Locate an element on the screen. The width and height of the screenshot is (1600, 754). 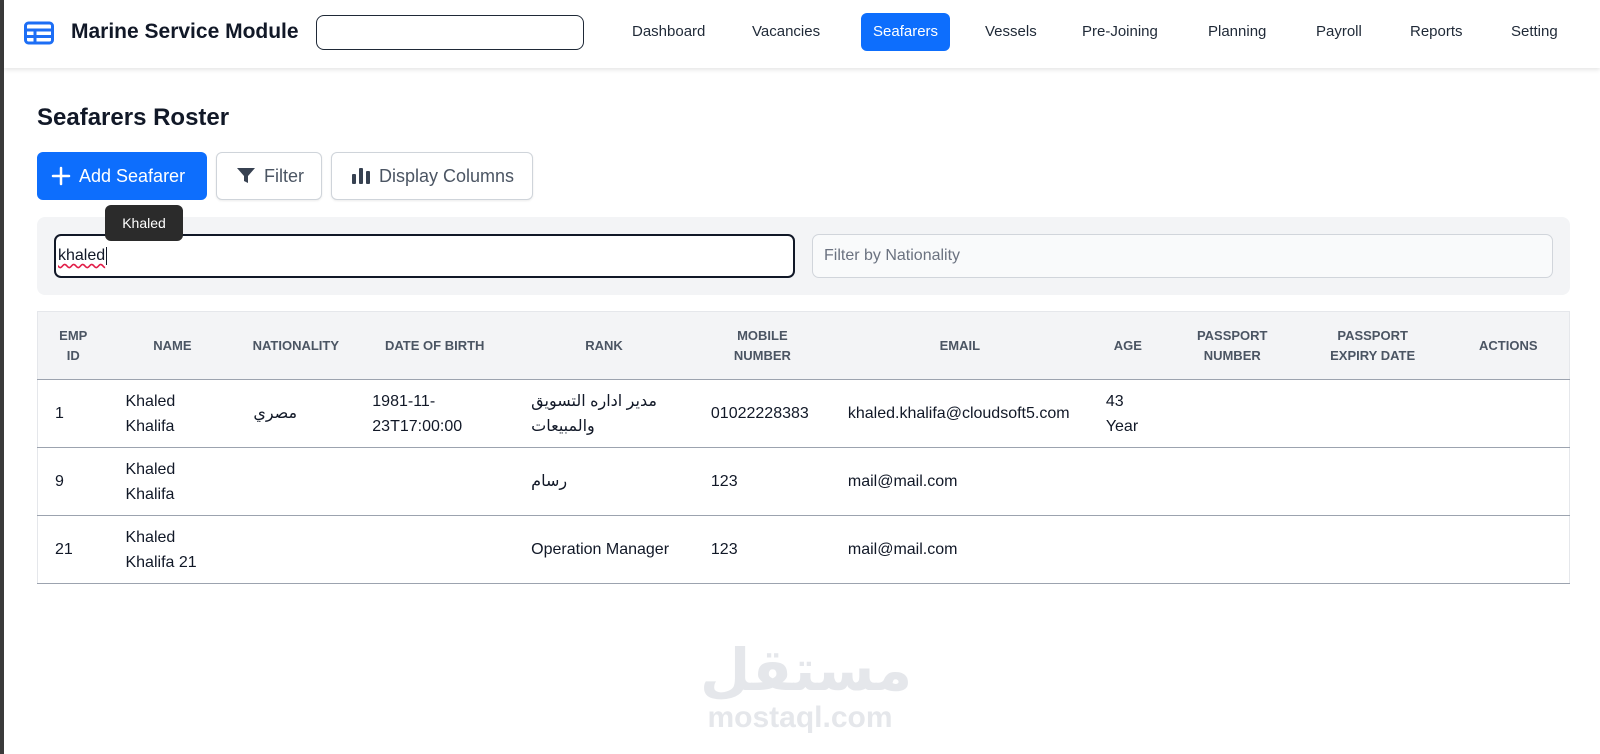
add-seafarer-label: Add Seafarer is located at coordinates (132, 175).